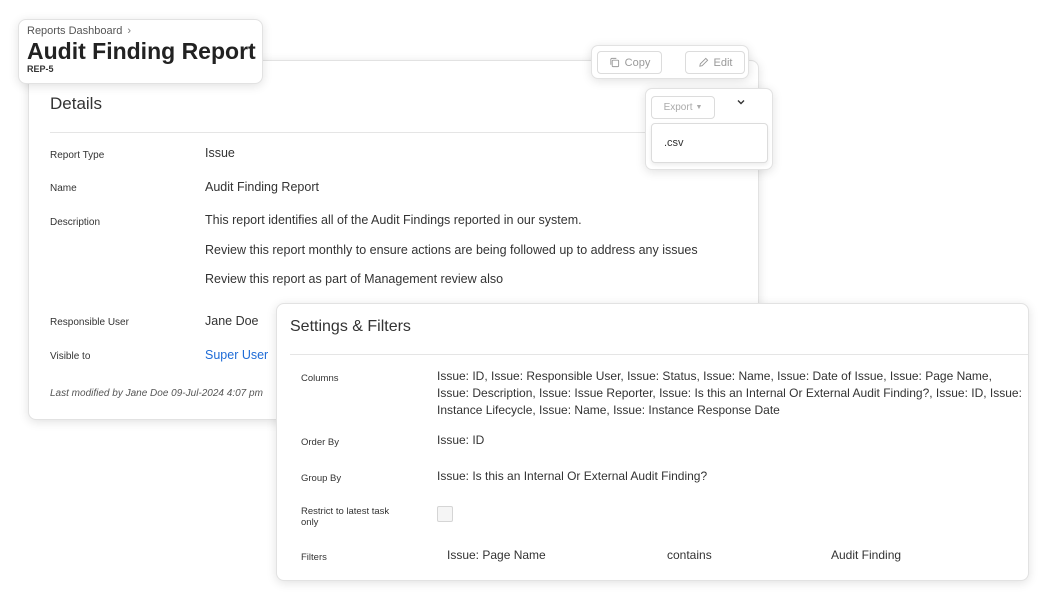 Image resolution: width=1049 pixels, height=600 pixels. I want to click on responsible-user-value: Jane Doe, so click(232, 321).